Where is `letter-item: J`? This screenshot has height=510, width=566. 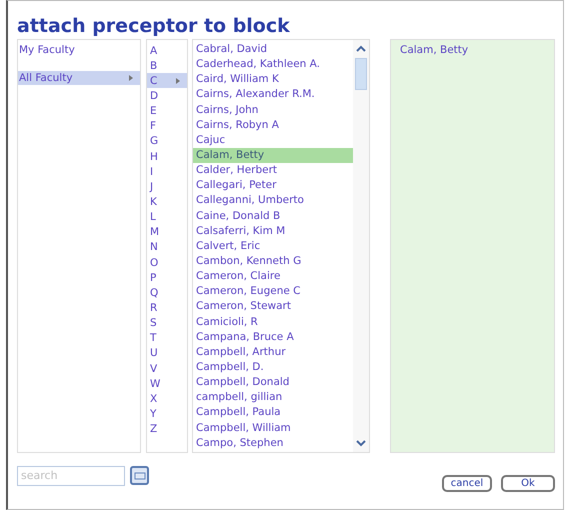
letter-item: J is located at coordinates (167, 186).